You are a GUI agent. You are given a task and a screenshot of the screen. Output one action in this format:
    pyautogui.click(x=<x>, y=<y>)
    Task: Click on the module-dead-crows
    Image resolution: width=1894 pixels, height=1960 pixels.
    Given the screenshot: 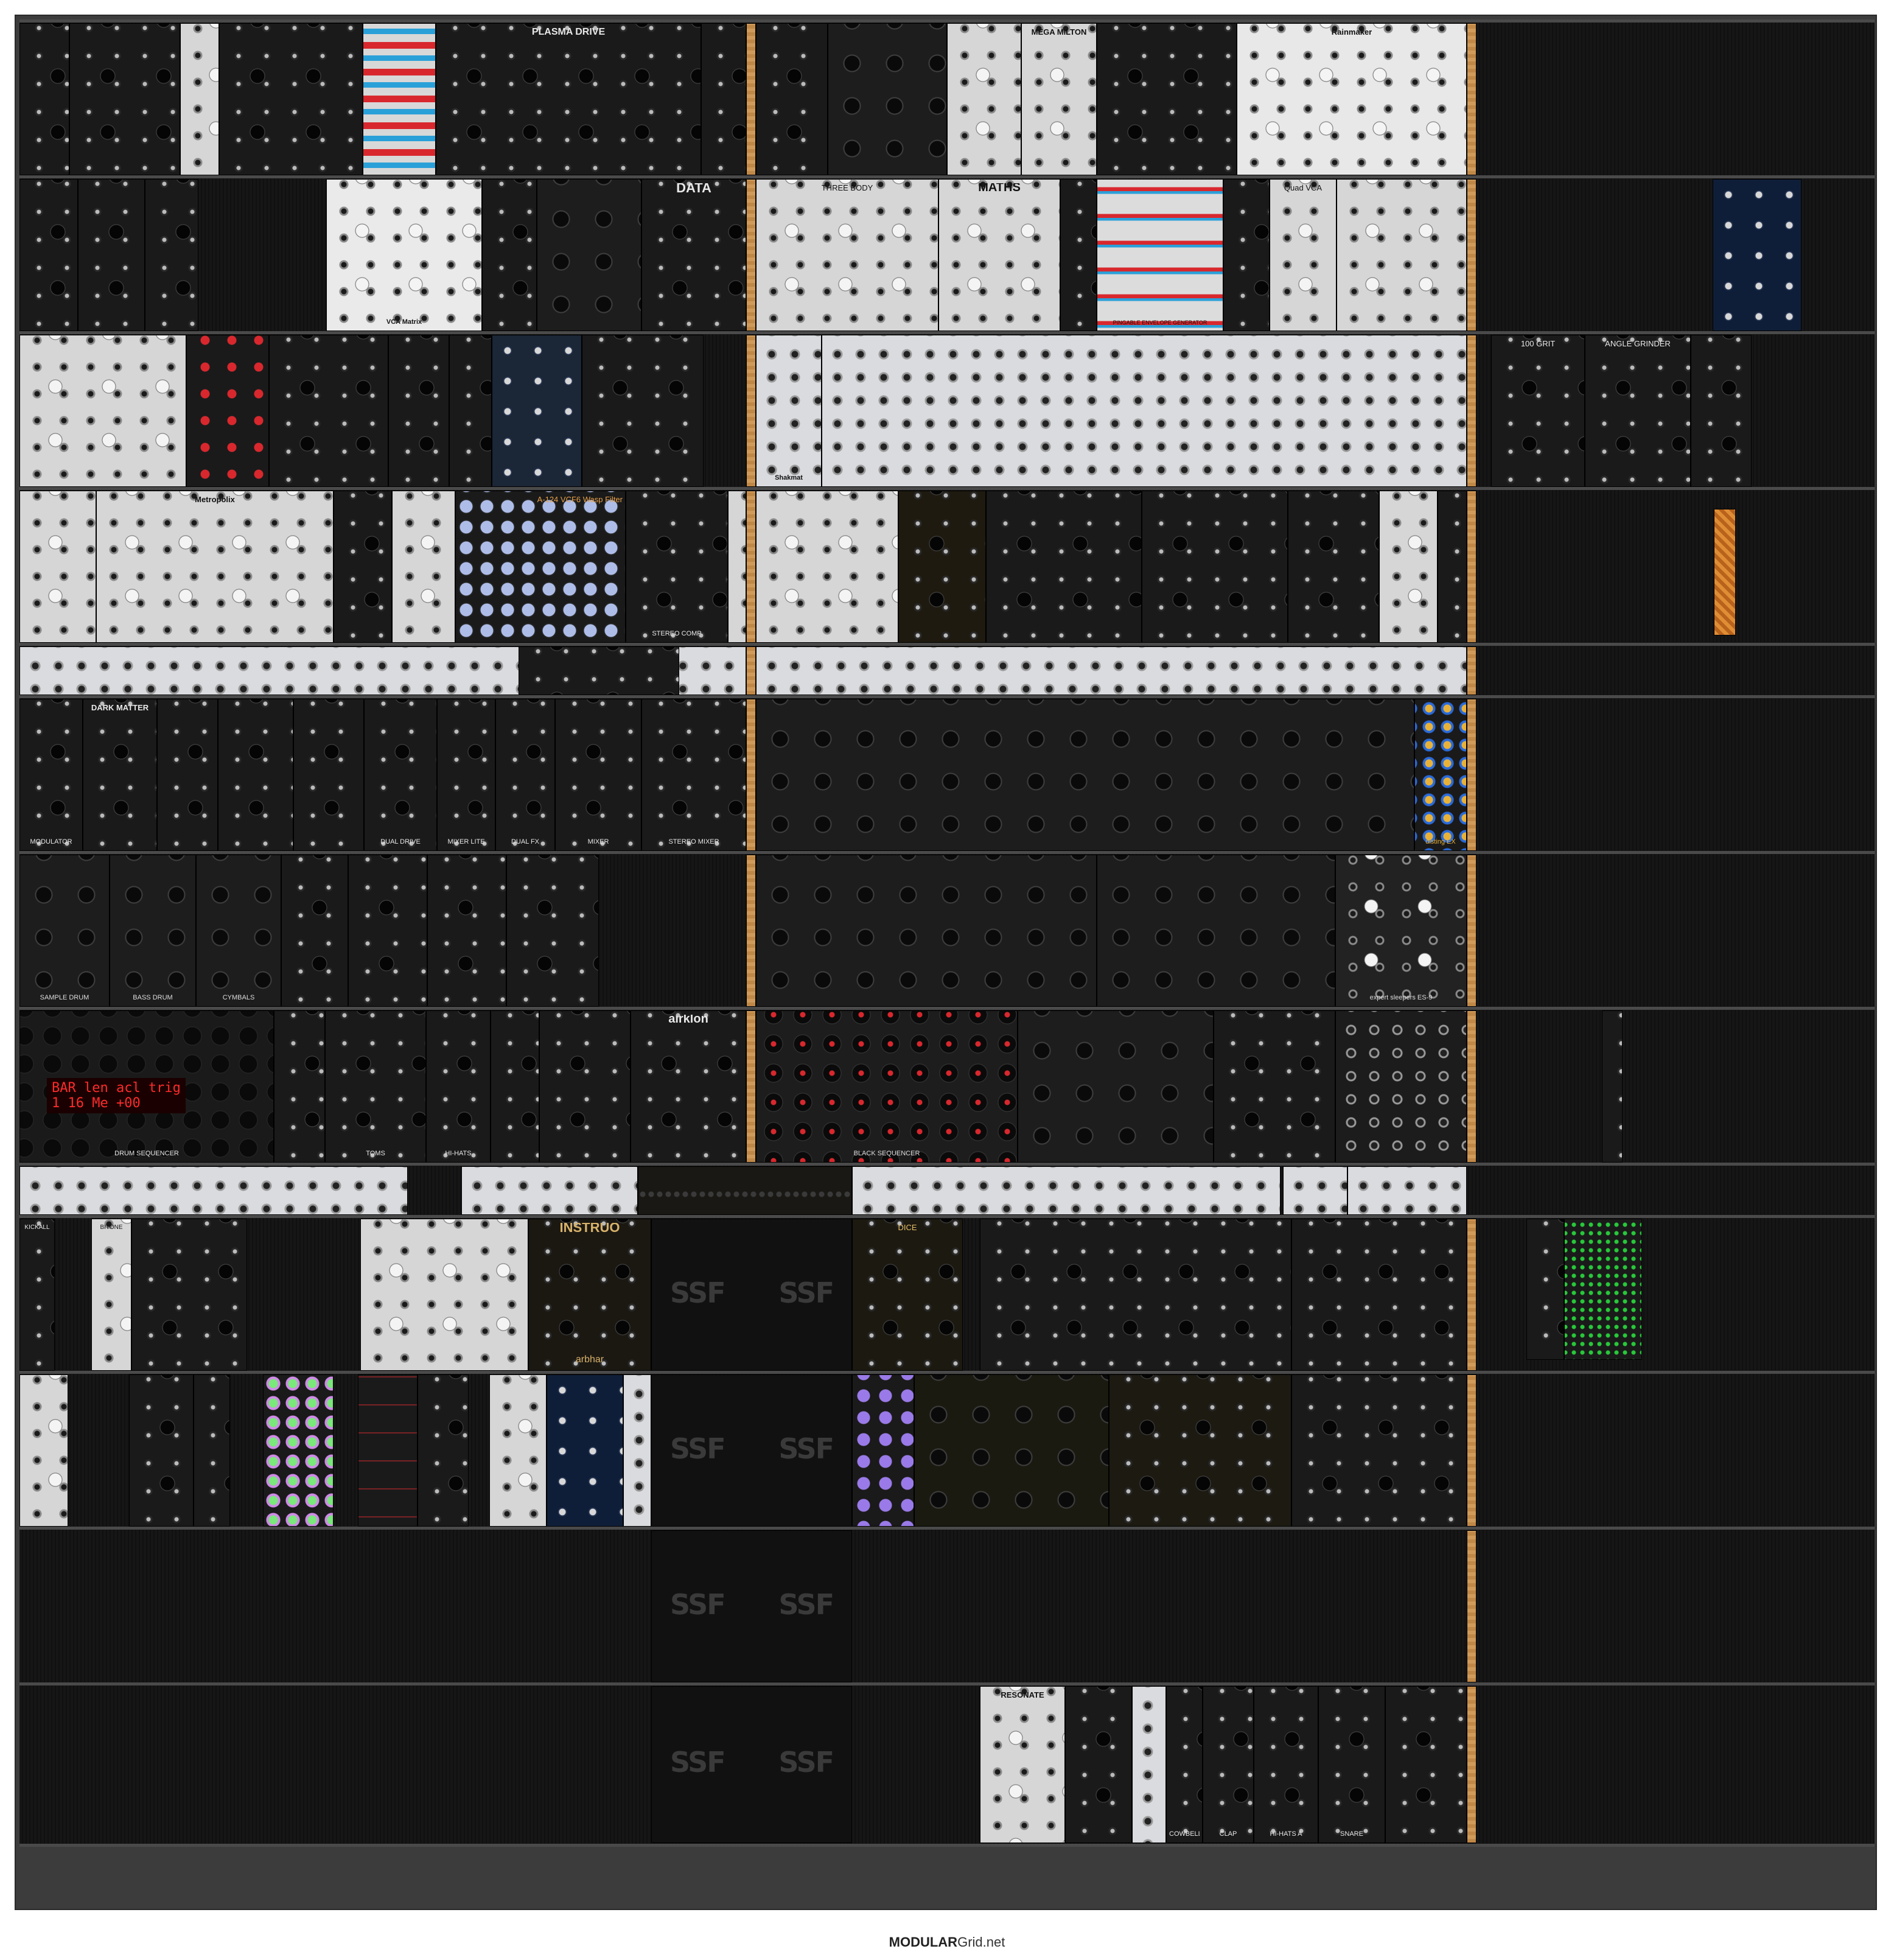 What is the action you would take?
    pyautogui.click(x=187, y=775)
    